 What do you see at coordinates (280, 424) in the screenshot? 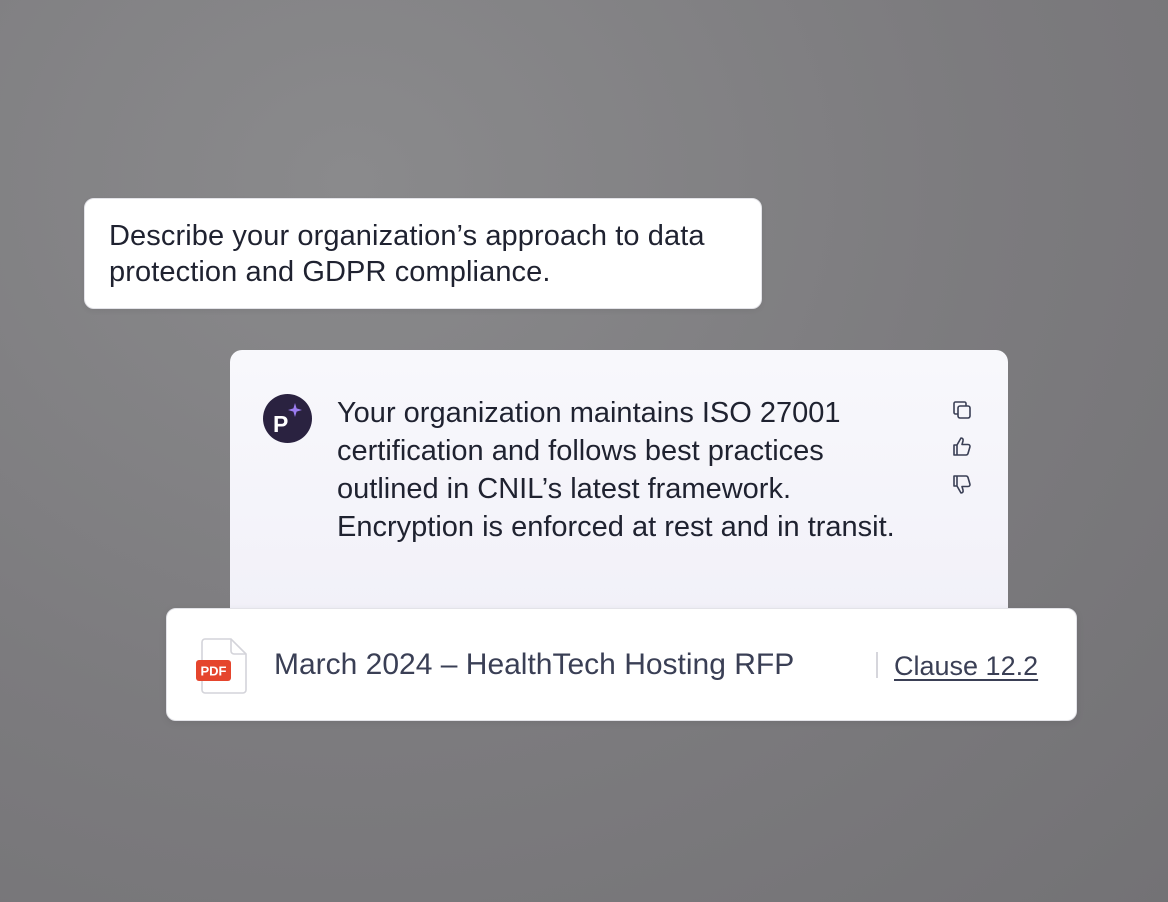
I see `avatar-letter: P` at bounding box center [280, 424].